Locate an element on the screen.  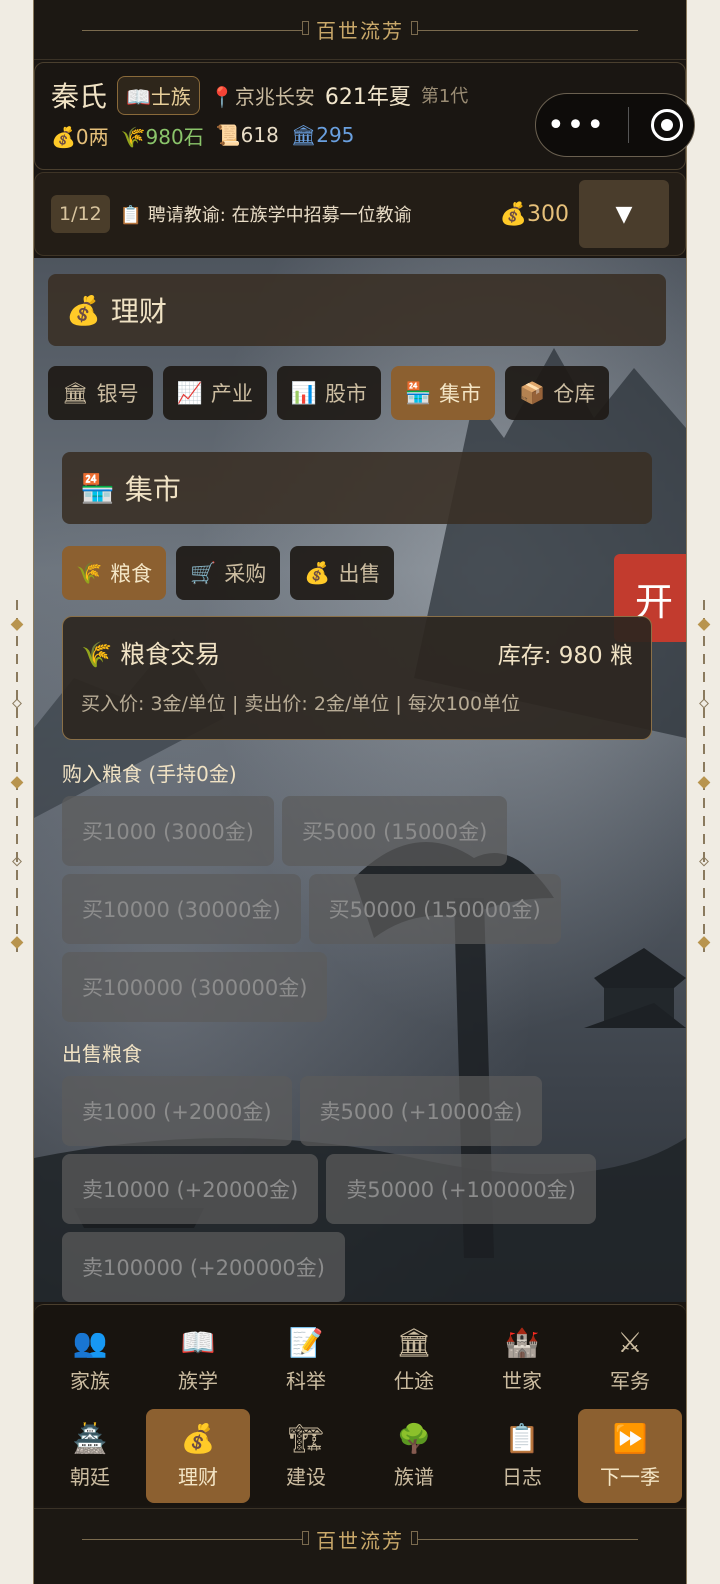
tab-stocks: 📊 股市 is located at coordinates (328, 393).